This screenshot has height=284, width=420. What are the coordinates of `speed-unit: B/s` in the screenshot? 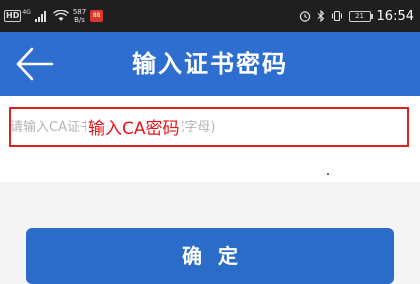 It's located at (79, 20).